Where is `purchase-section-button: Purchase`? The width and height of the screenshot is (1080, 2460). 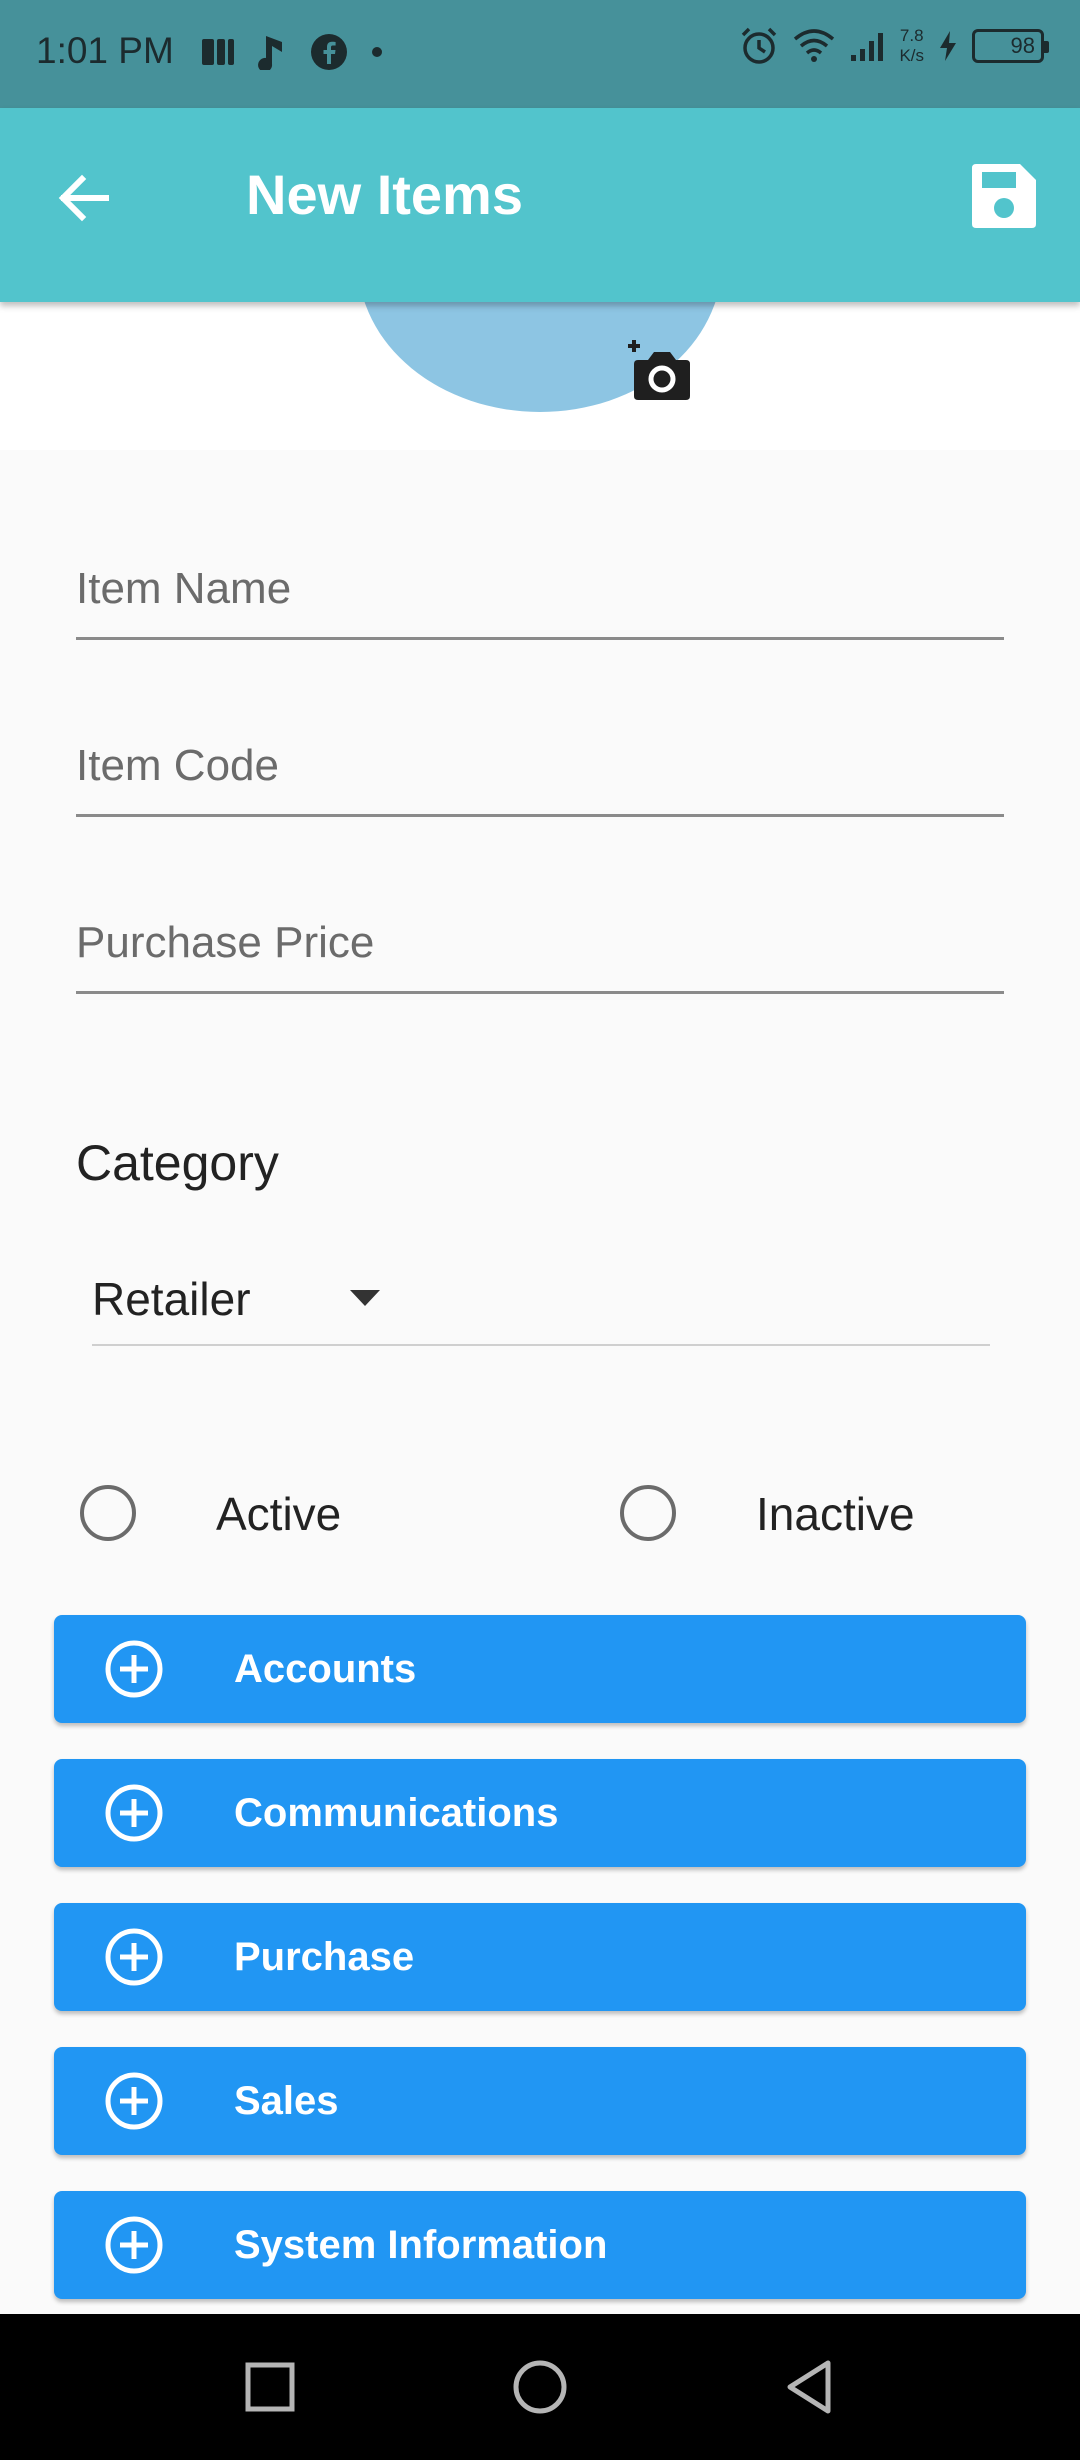
purchase-section-button: Purchase is located at coordinates (540, 1957).